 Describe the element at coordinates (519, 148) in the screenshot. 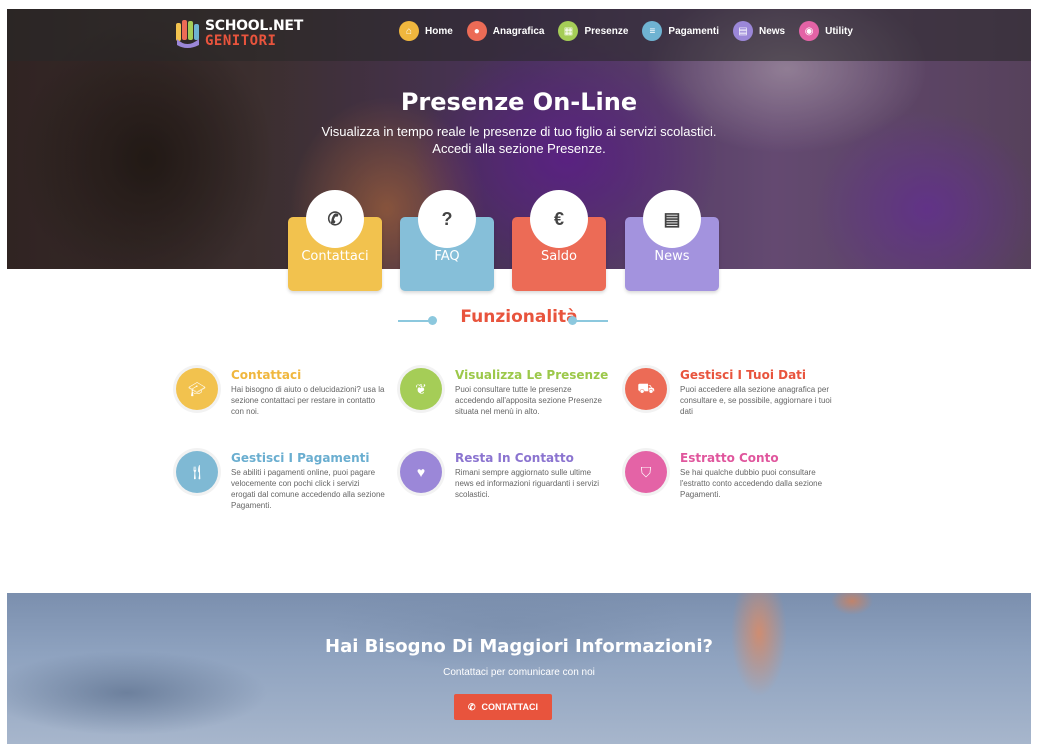

I see `hero-subtitle-line2: Accedi alla sezione Presenze.` at that location.